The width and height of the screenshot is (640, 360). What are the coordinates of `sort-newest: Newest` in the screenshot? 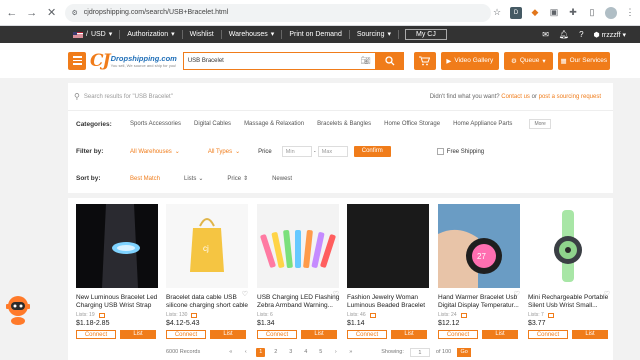 It's located at (282, 179).